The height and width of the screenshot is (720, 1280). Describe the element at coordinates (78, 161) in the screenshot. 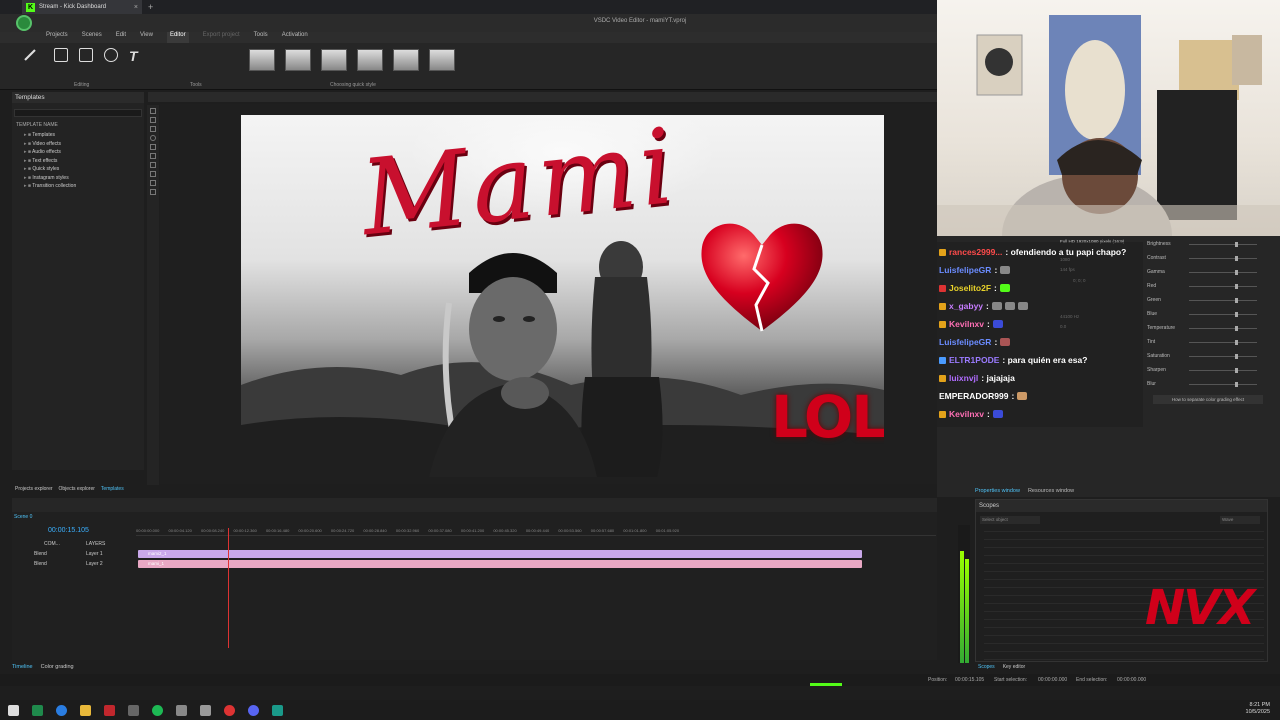

I see `tree-item-text-effects: Text effects` at that location.